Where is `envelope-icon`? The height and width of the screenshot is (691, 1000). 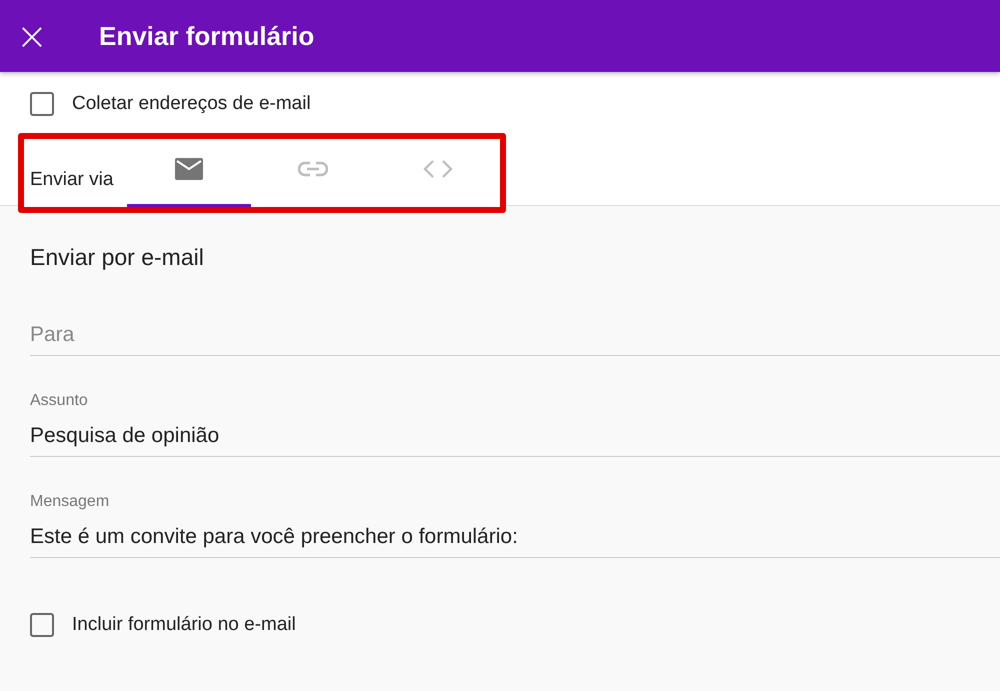
envelope-icon is located at coordinates (189, 168).